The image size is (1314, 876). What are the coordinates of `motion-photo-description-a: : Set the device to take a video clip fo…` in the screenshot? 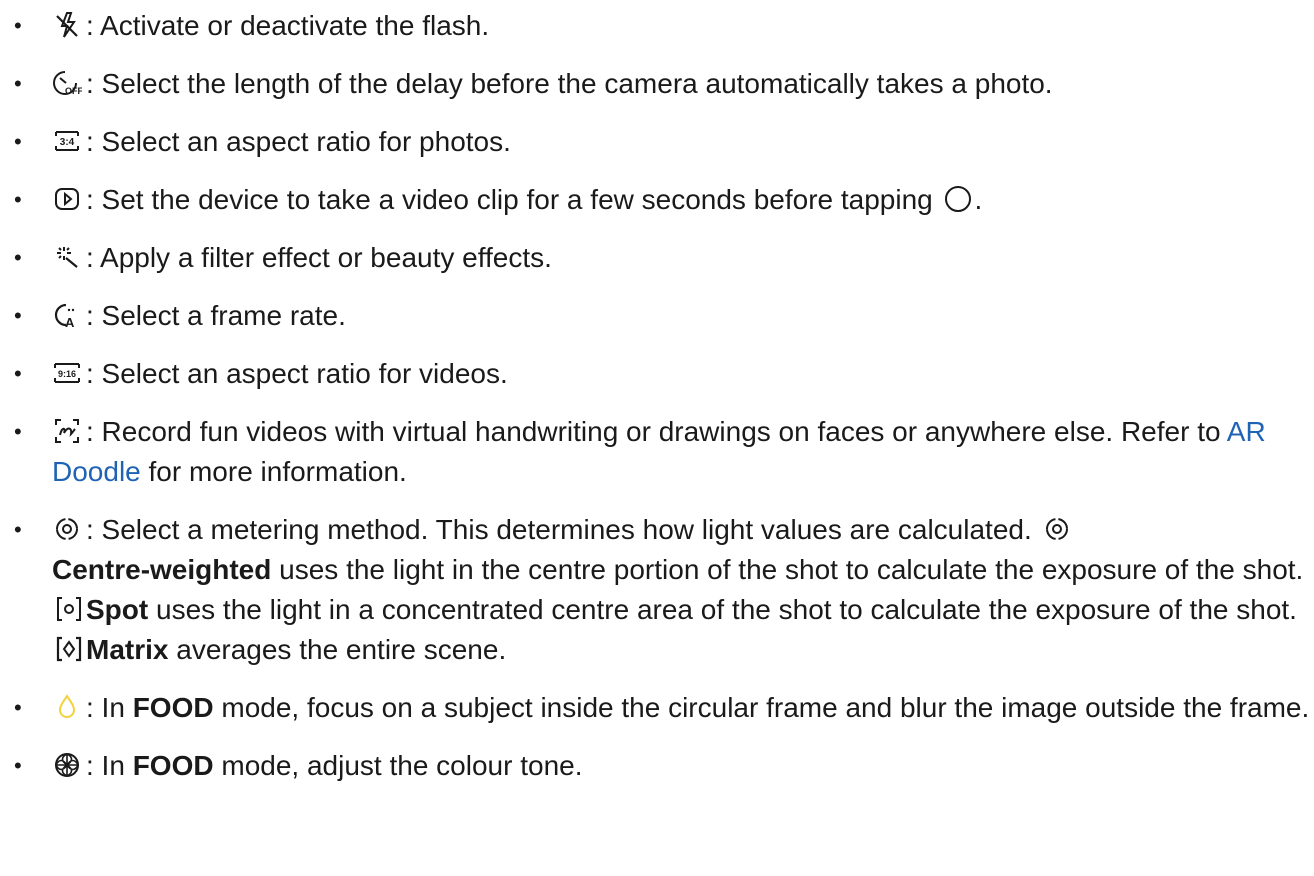 It's located at (513, 199).